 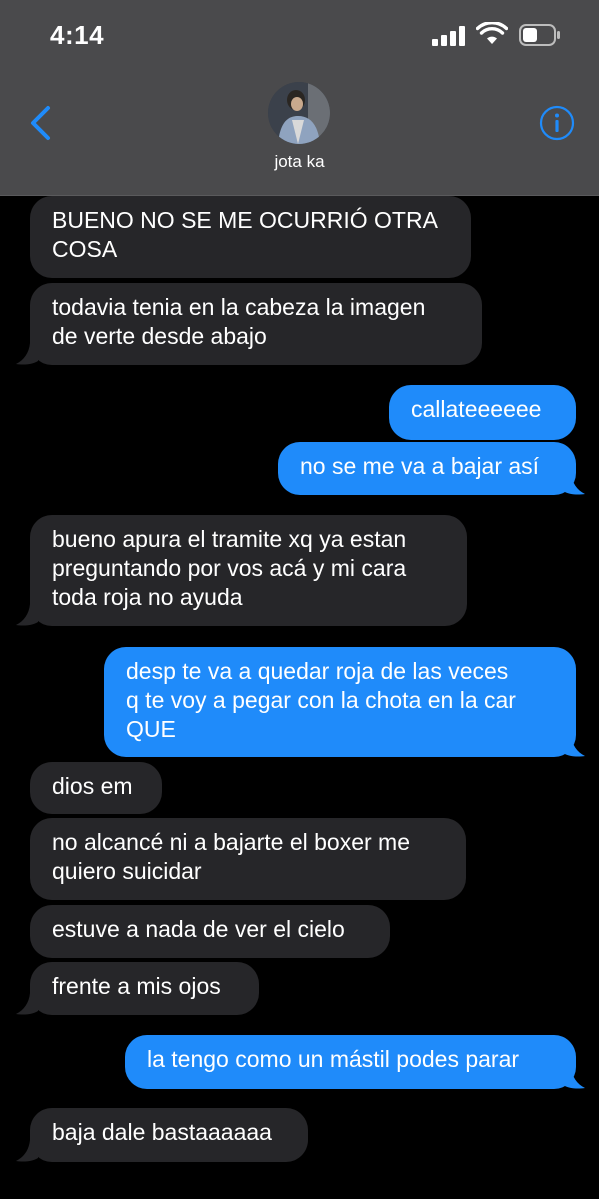 What do you see at coordinates (482, 412) in the screenshot?
I see `message-bubble-outgoing: callateeeeee` at bounding box center [482, 412].